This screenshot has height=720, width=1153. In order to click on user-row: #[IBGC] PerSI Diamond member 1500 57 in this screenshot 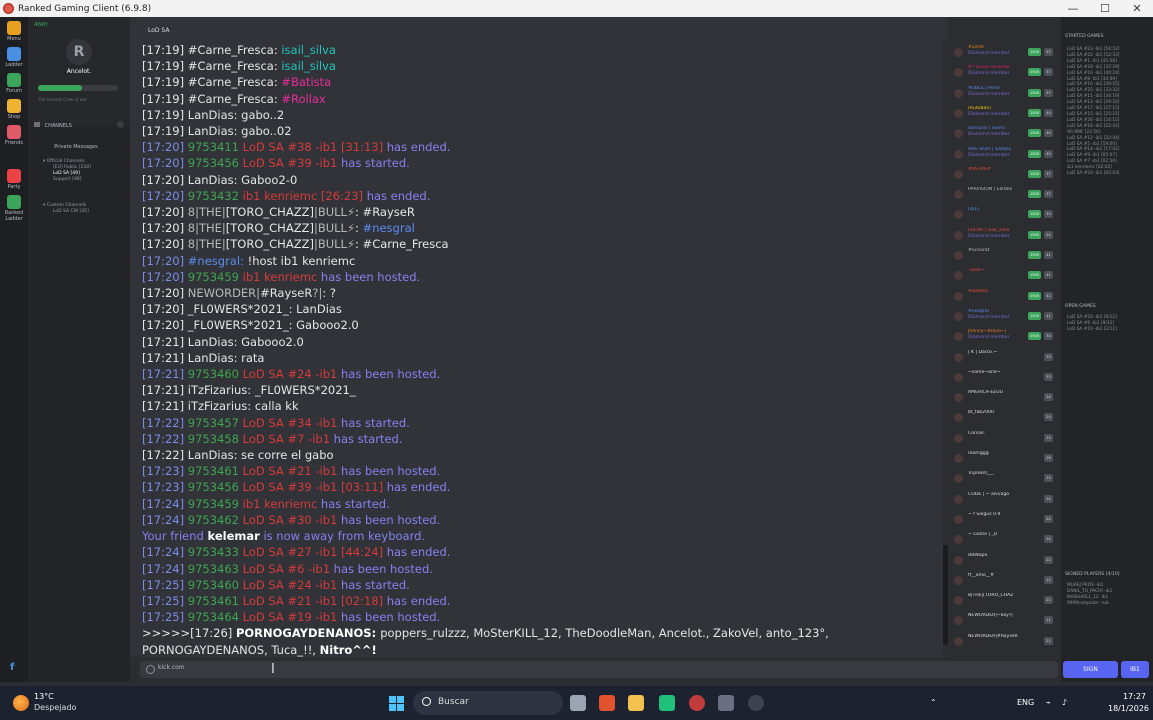, I will do `click(1004, 93)`.